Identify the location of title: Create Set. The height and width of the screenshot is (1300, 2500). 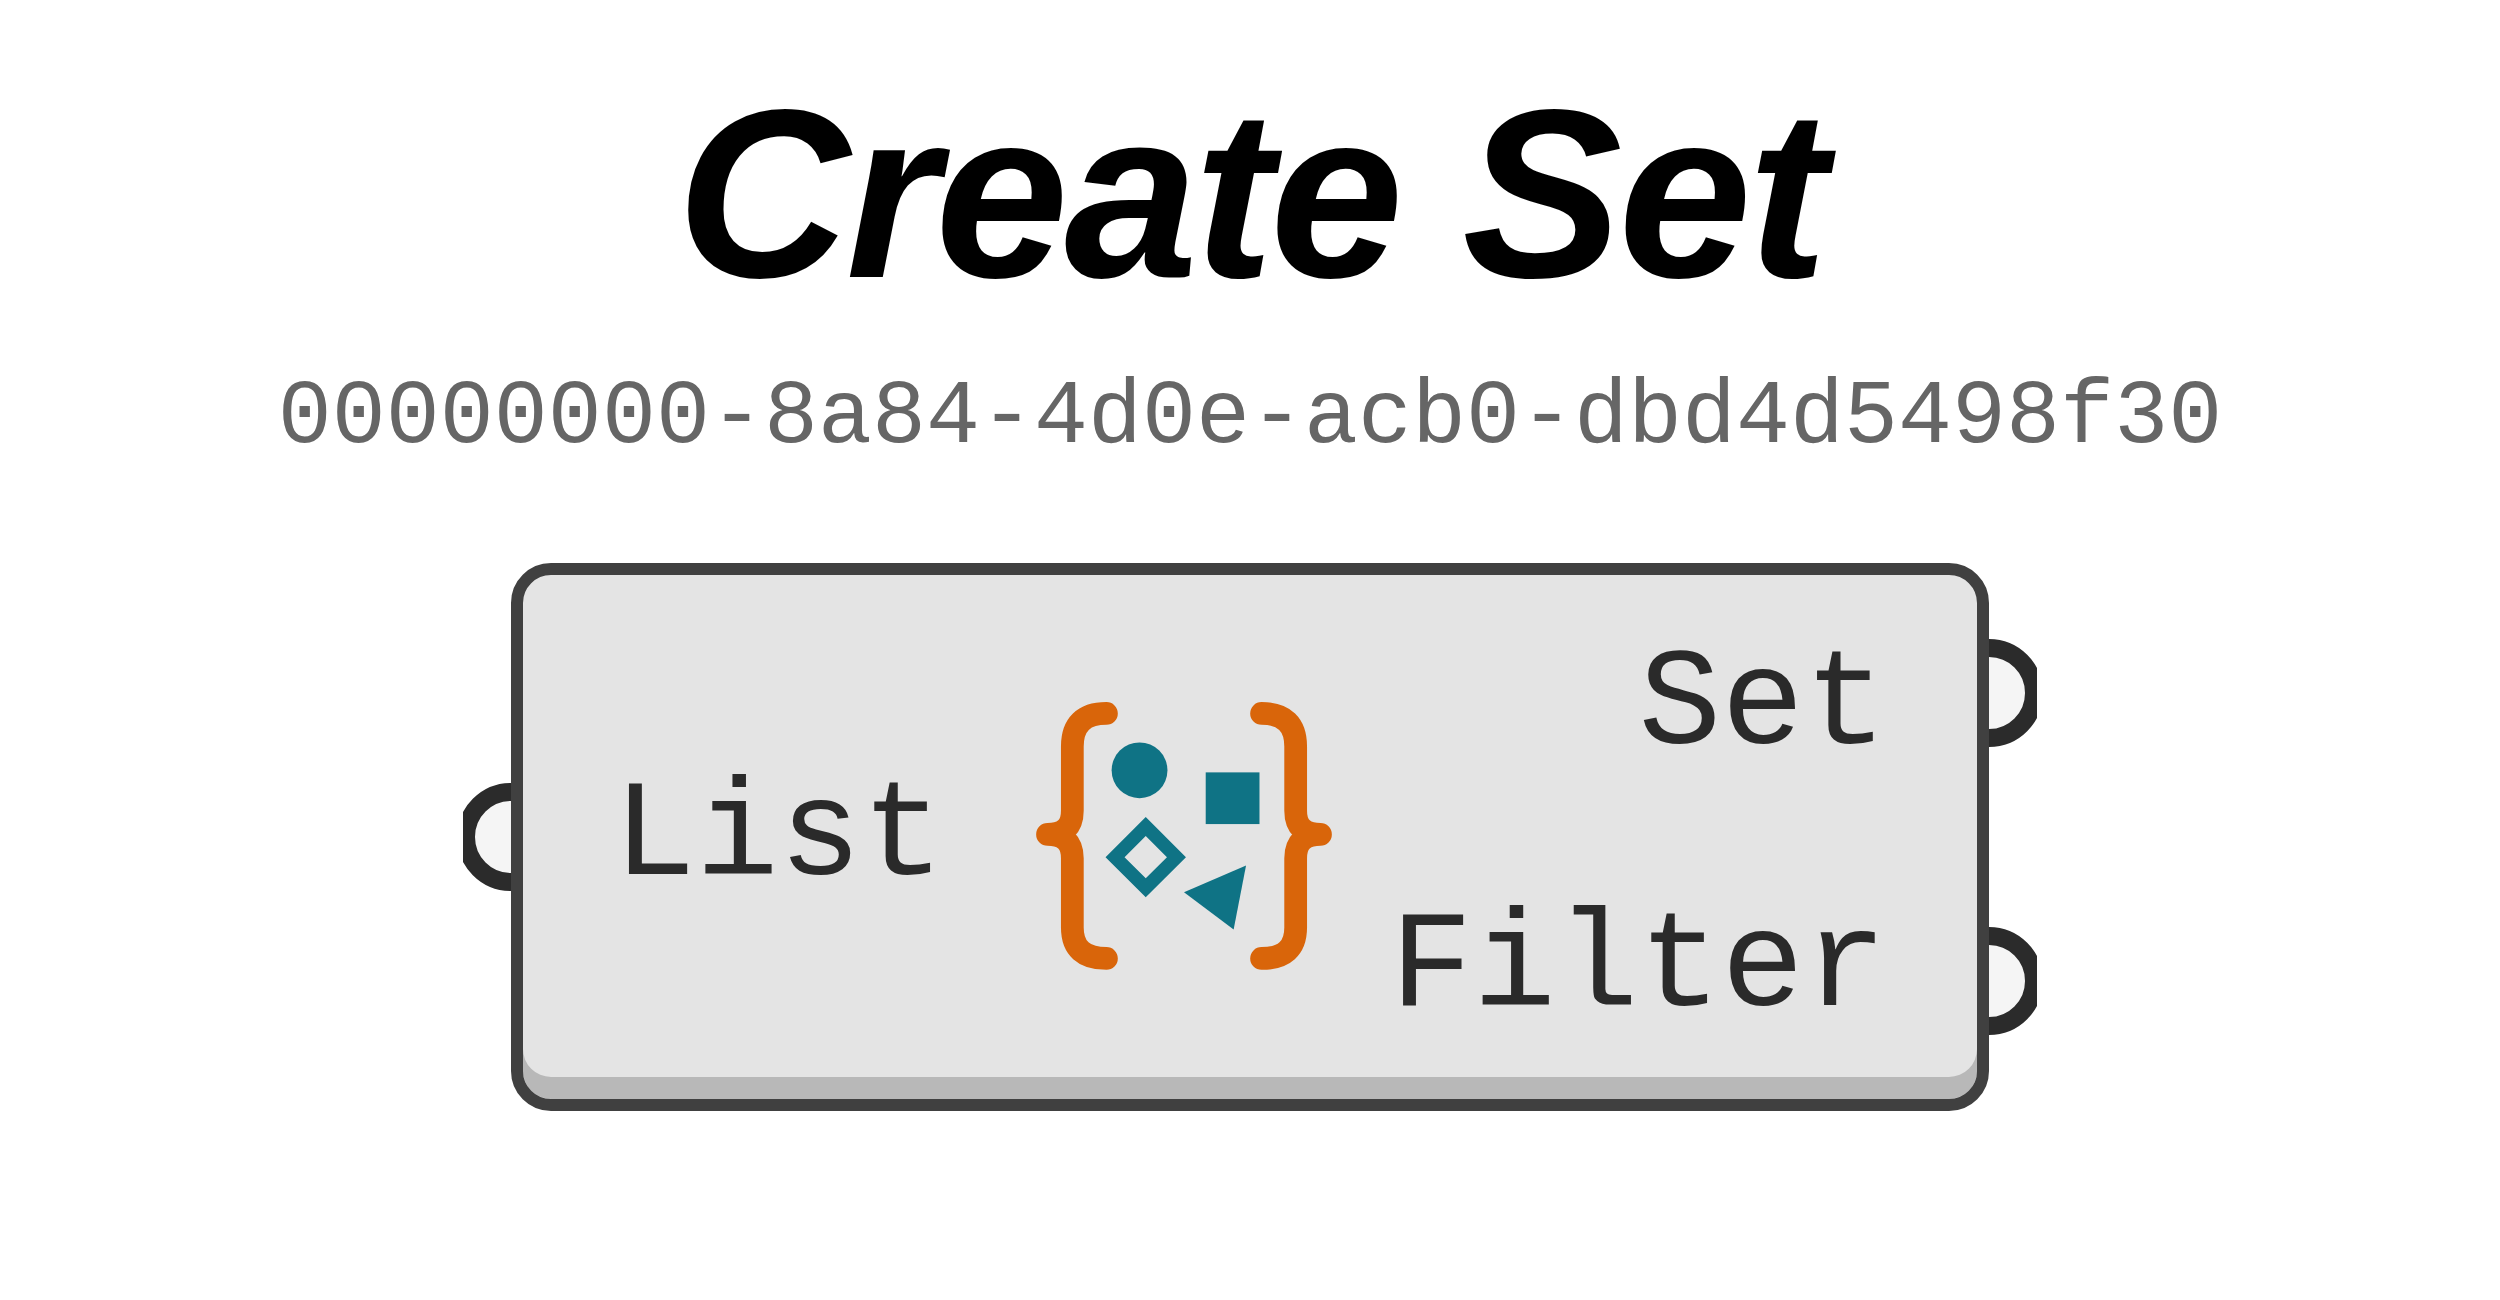
(1250, 194).